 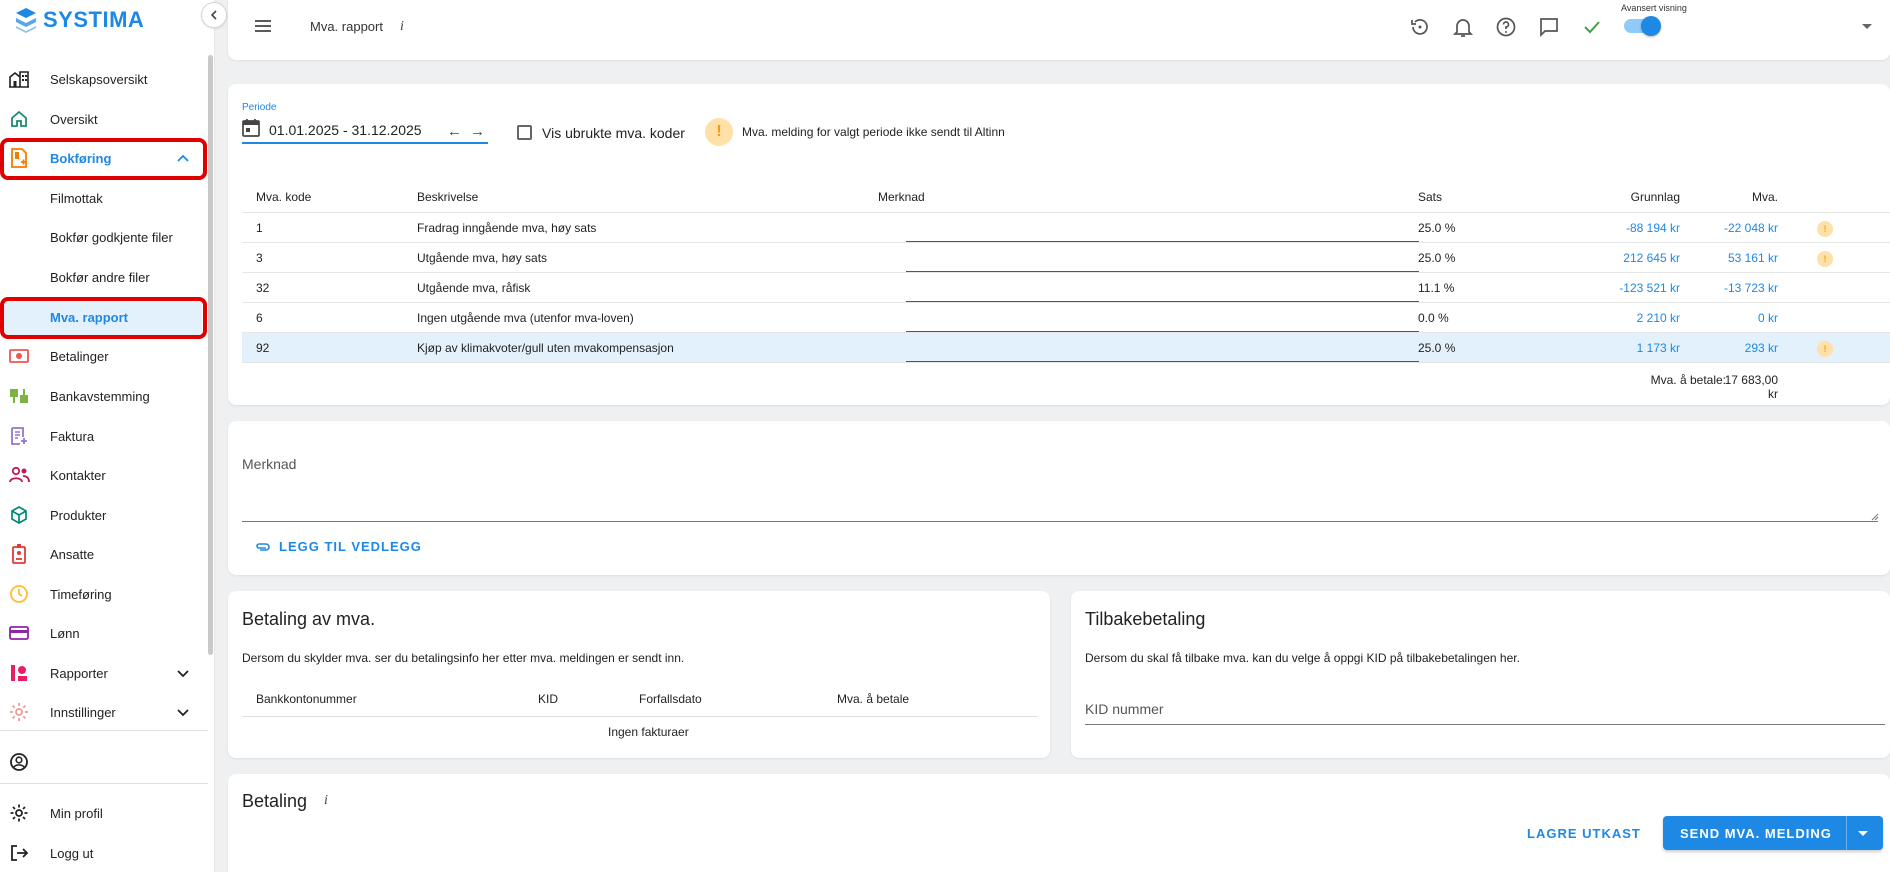 What do you see at coordinates (19, 762) in the screenshot?
I see `account-circle-icon` at bounding box center [19, 762].